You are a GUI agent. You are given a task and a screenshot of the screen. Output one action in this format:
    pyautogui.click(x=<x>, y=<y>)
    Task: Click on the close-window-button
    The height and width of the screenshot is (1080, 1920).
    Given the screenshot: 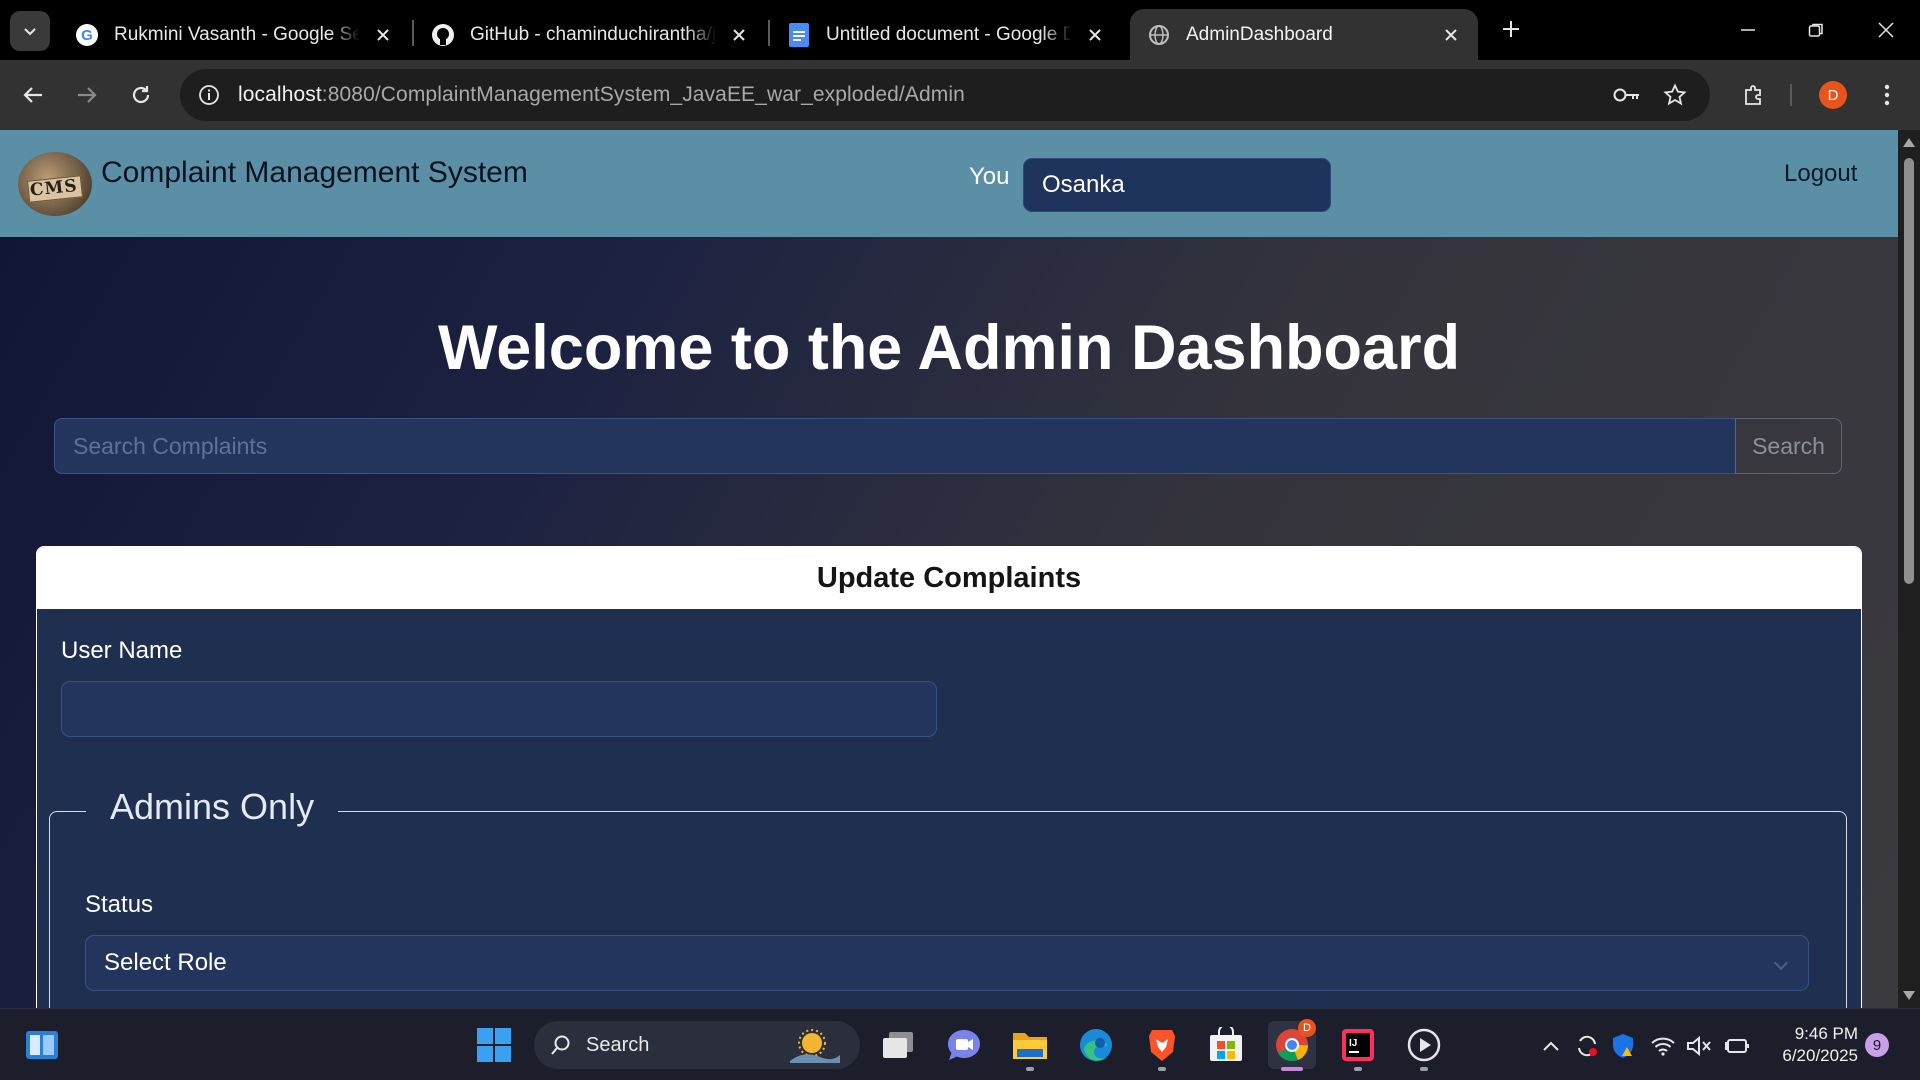 What is the action you would take?
    pyautogui.click(x=1886, y=30)
    